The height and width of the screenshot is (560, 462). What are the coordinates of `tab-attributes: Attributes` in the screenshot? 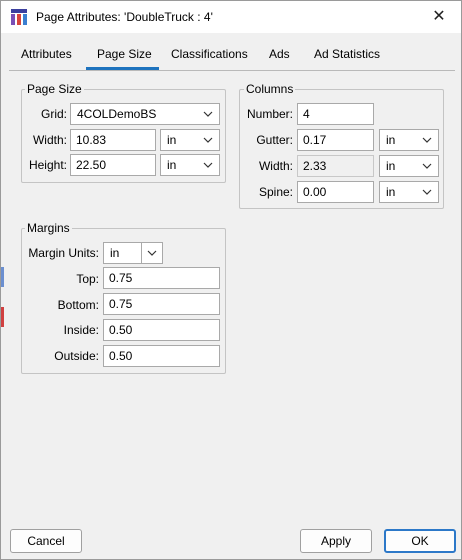 It's located at (46, 54).